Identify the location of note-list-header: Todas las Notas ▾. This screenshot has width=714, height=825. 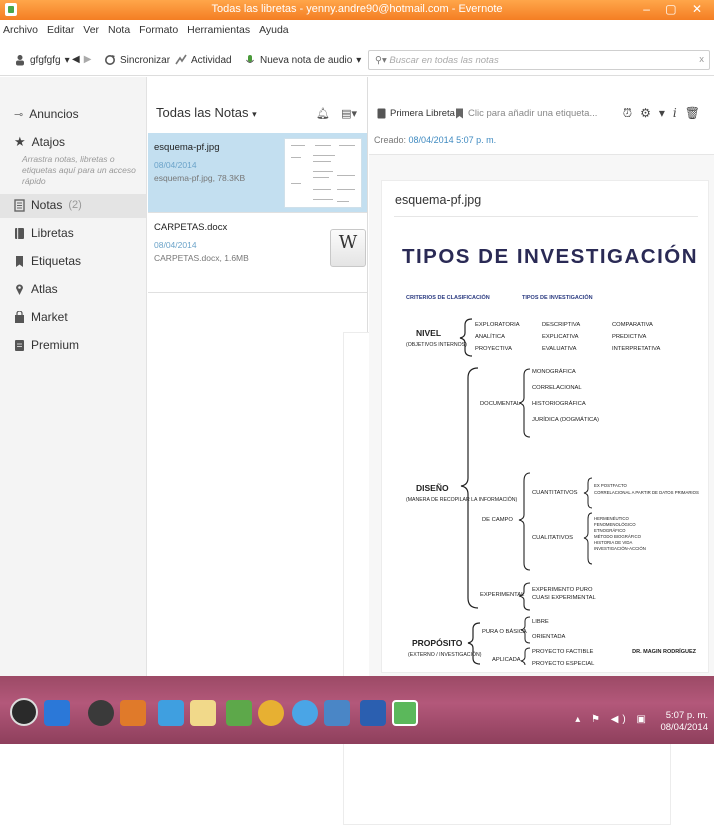
(206, 112).